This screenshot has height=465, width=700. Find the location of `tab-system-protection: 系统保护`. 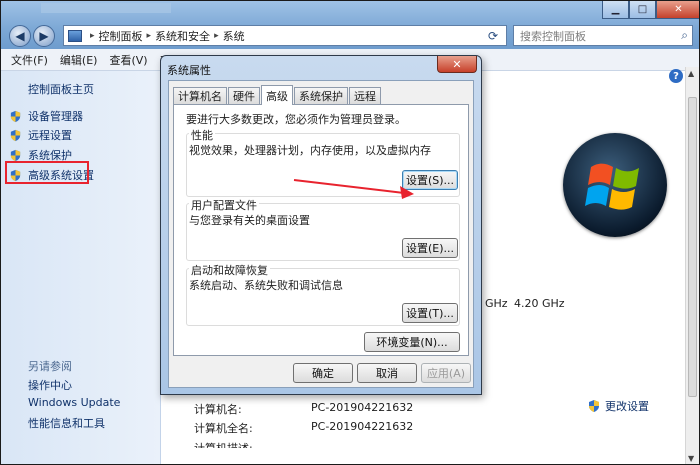

tab-system-protection: 系统保护 is located at coordinates (321, 95).